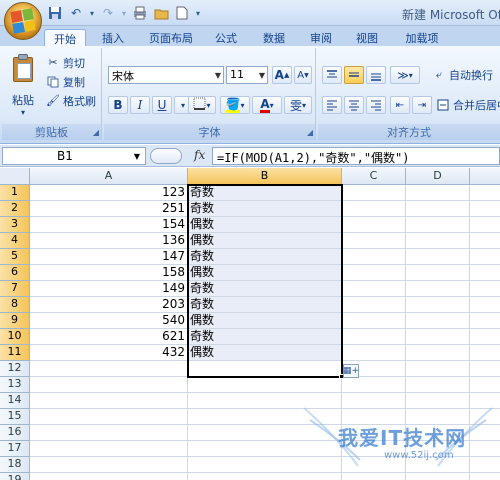  Describe the element at coordinates (374, 176) in the screenshot. I see `column-header-c: C` at that location.